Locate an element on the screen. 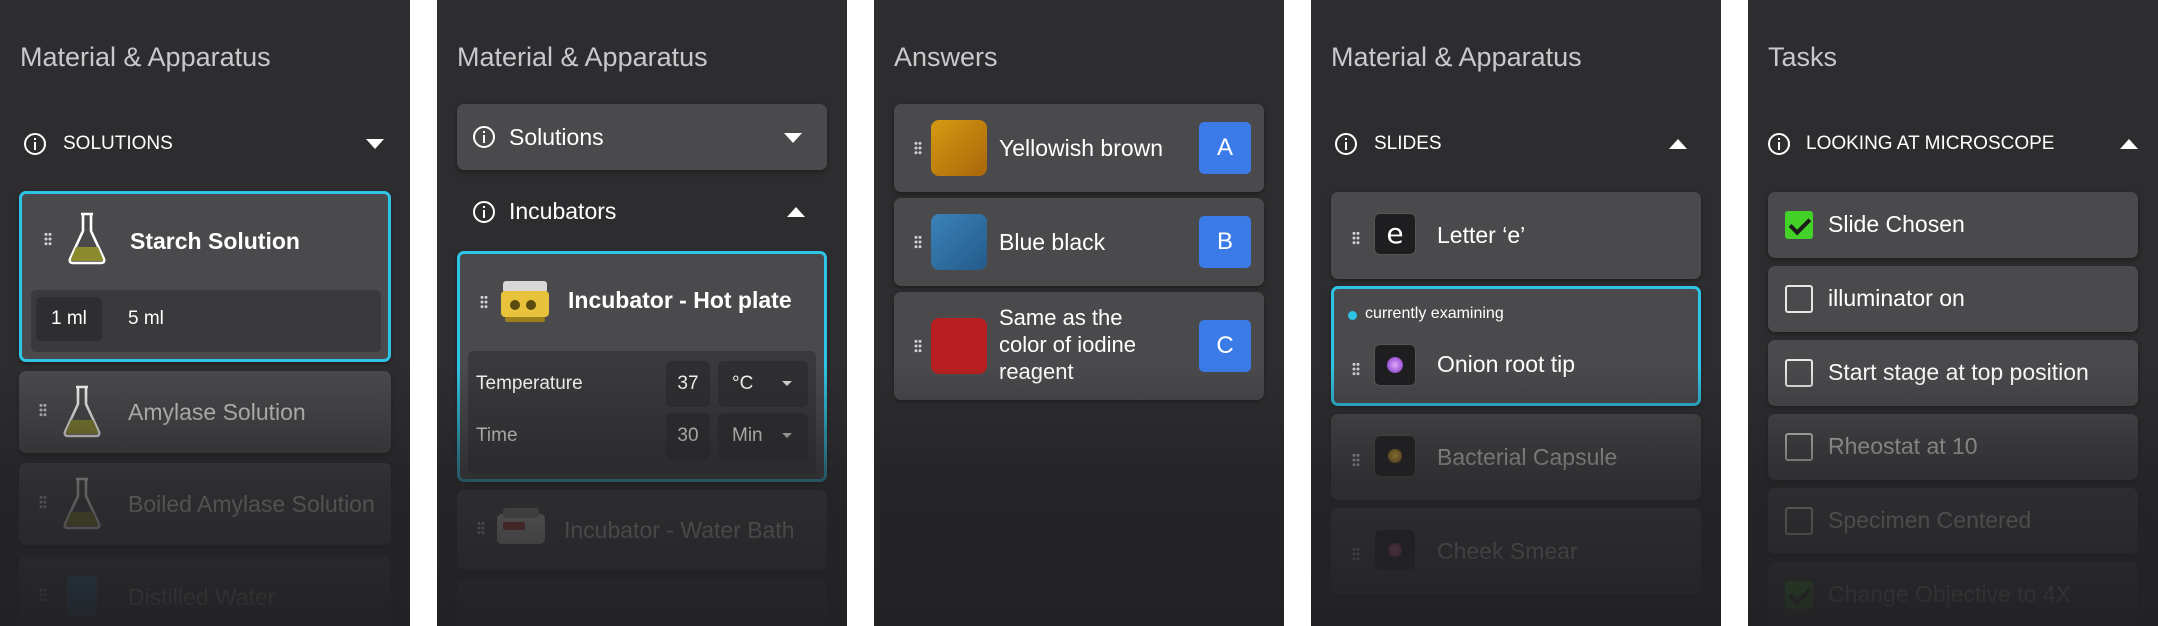  task-rheostat-10: Rheostat at 10 is located at coordinates (1953, 447).